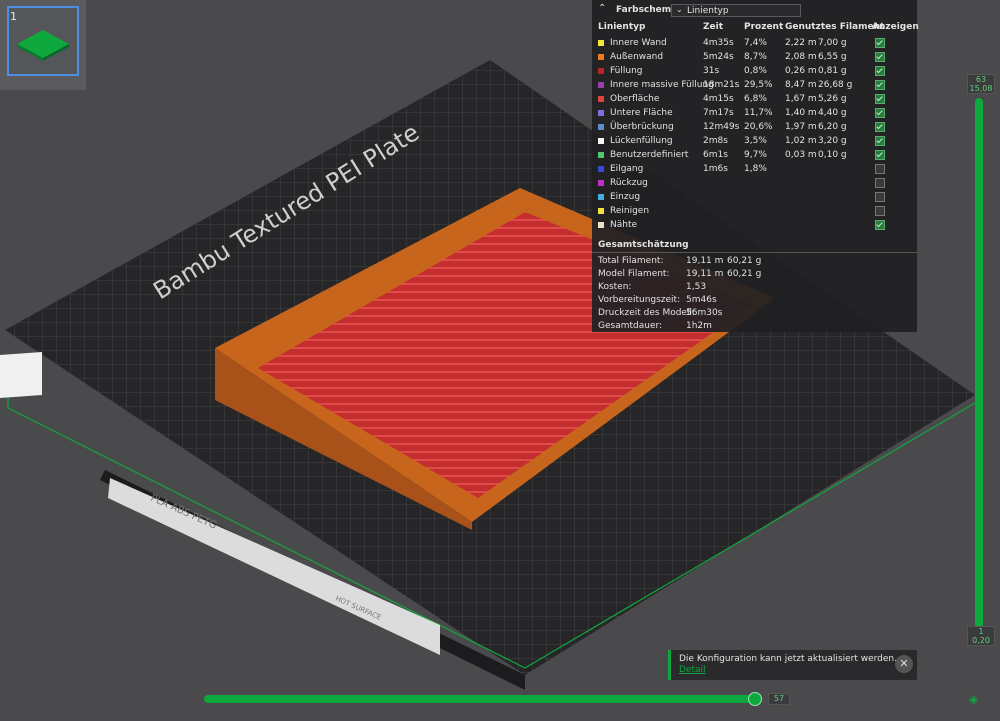 The width and height of the screenshot is (1000, 721). Describe the element at coordinates (679, 9) in the screenshot. I see `chevron-down-icon: ⌄` at that location.